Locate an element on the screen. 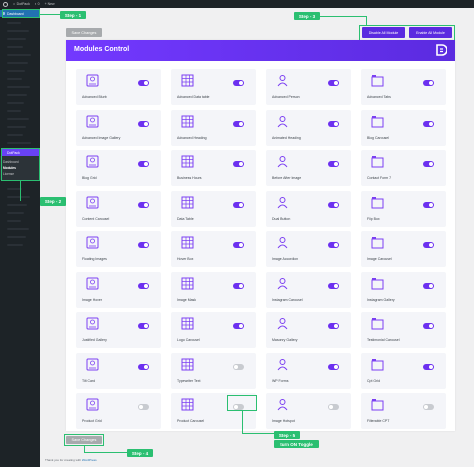  module-label: WP Forms is located at coordinates (280, 380).